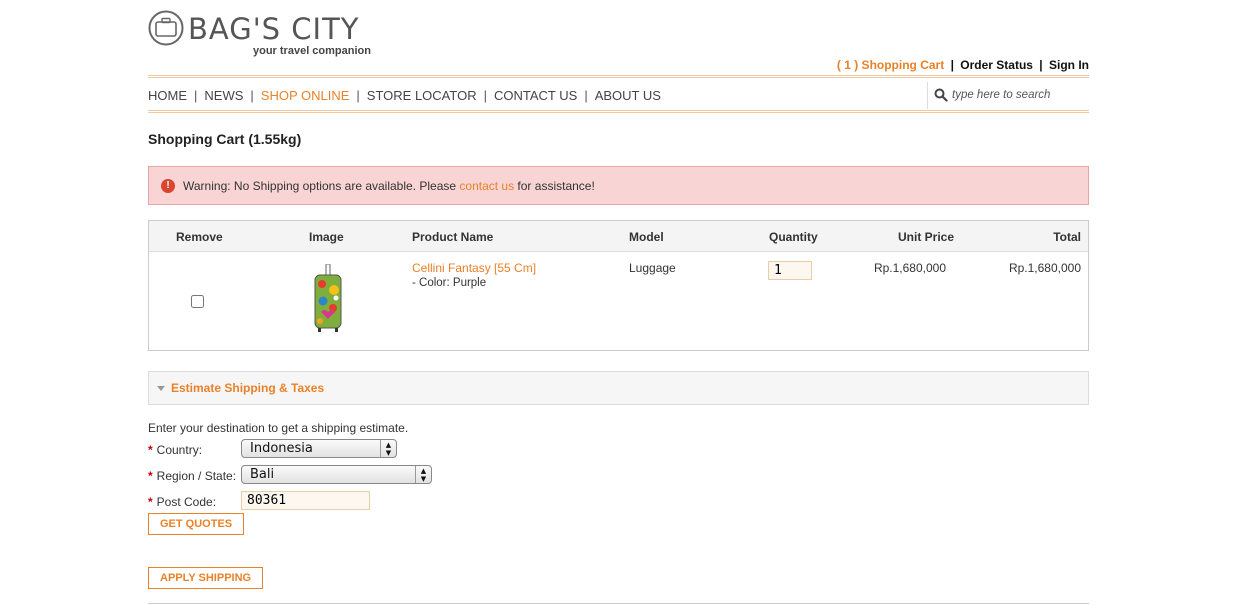 This screenshot has height=605, width=1246. What do you see at coordinates (223, 95) in the screenshot?
I see `nav-news: NEWS` at bounding box center [223, 95].